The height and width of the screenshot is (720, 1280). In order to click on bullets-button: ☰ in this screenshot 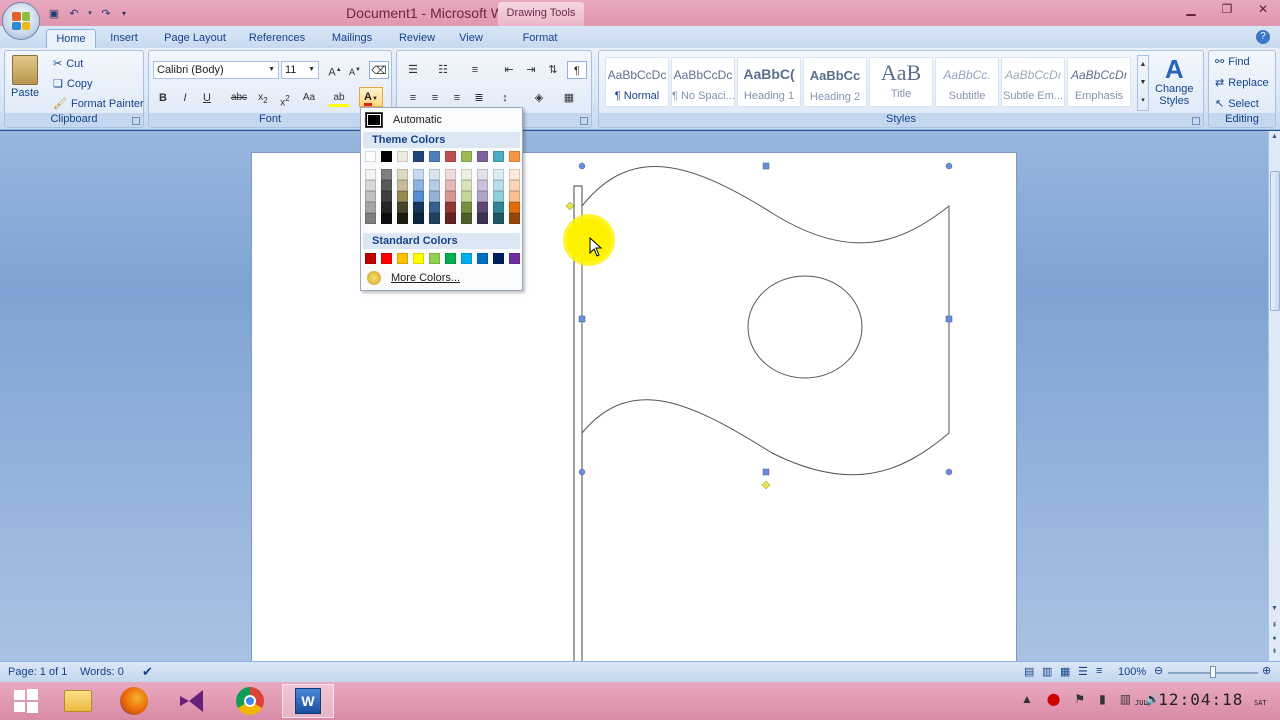, I will do `click(413, 70)`.